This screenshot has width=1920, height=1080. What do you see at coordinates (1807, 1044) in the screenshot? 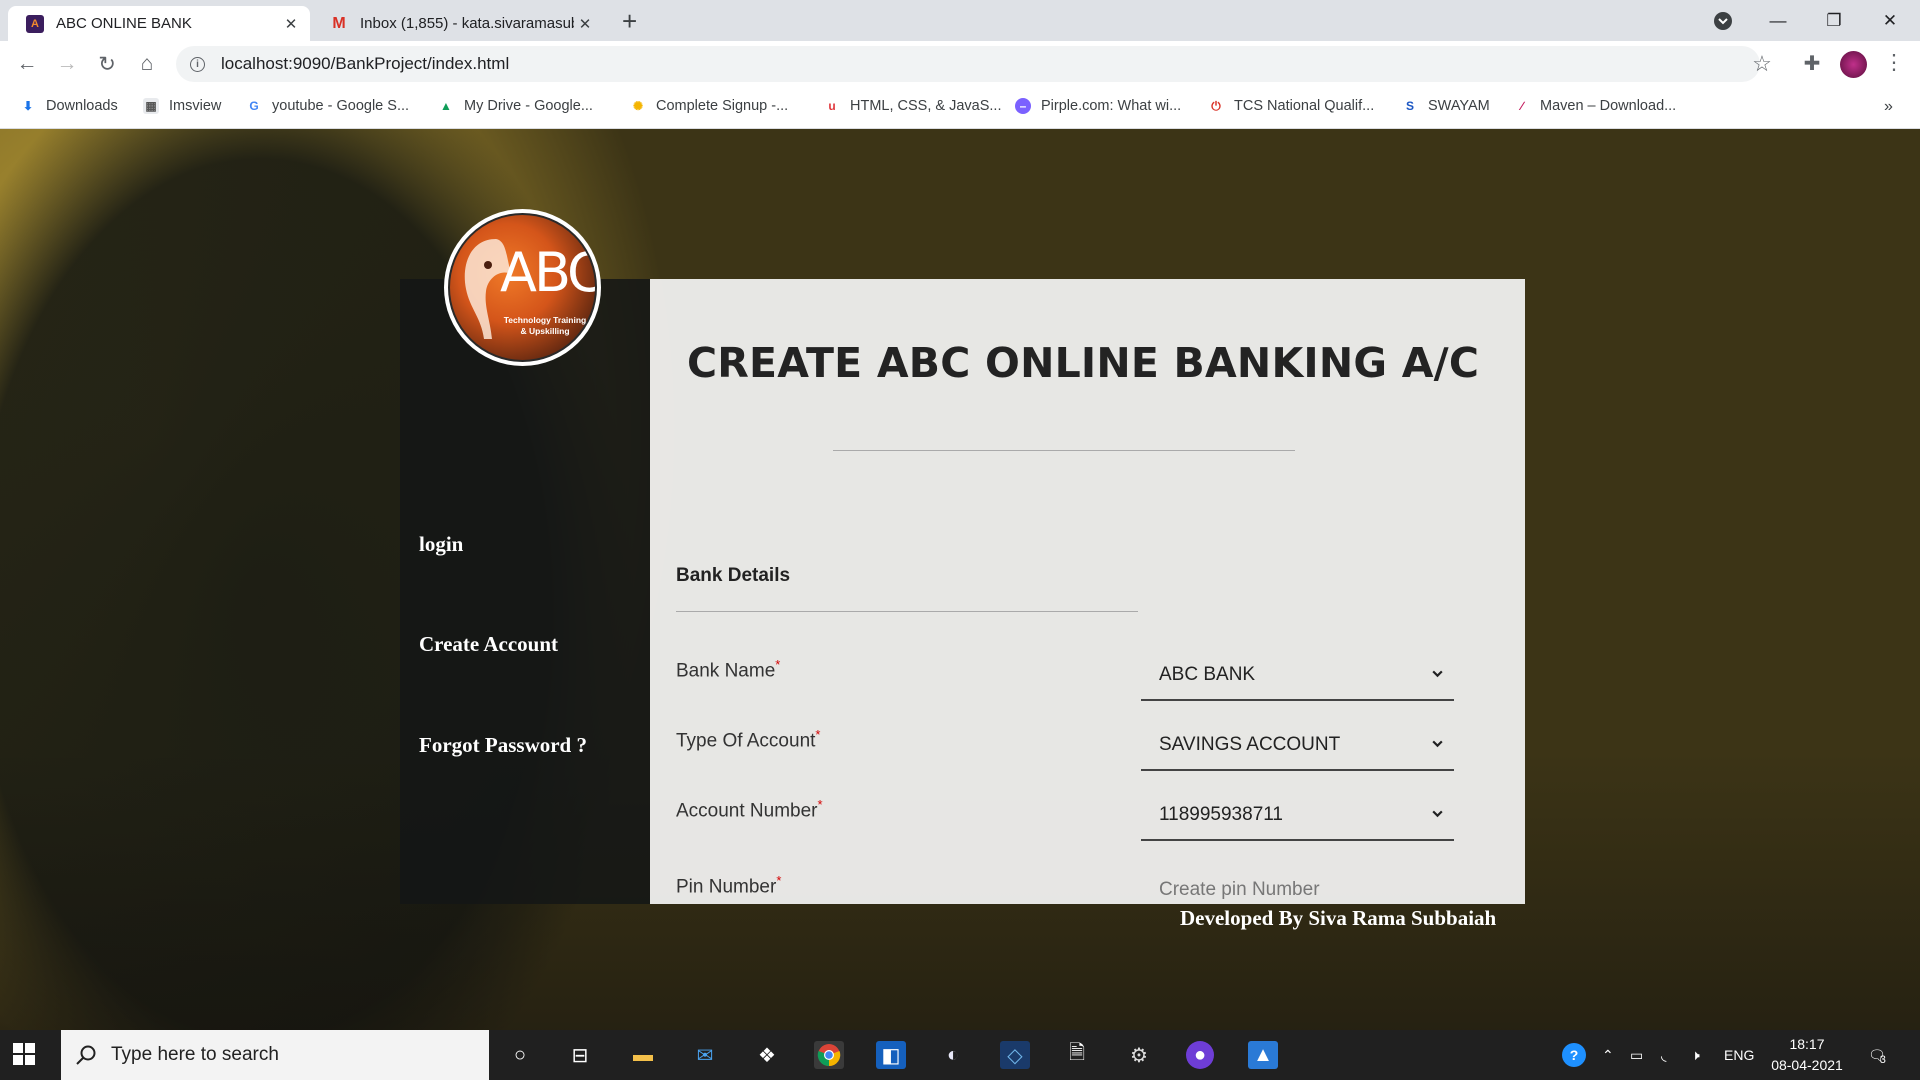
I see `clock-time: 18:17` at bounding box center [1807, 1044].